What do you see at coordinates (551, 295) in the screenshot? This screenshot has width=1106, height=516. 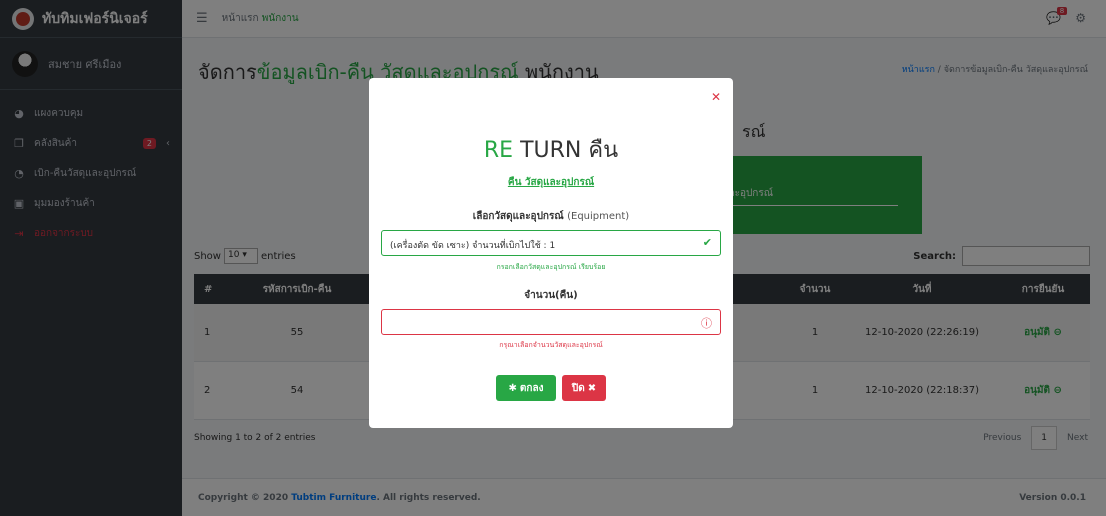 I see `quantity-label: จำนวน(คืน)` at bounding box center [551, 295].